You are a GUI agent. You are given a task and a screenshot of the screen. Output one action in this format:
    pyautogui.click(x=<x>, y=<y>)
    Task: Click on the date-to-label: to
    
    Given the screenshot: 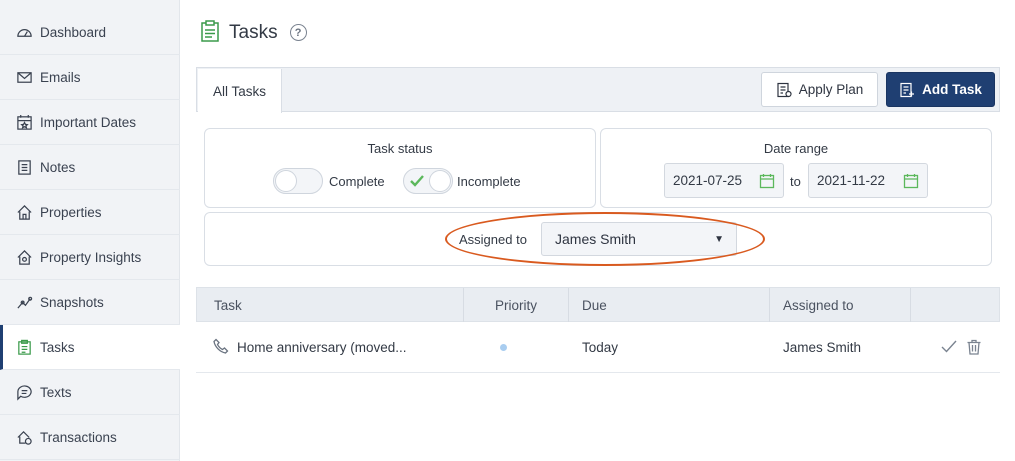 What is the action you would take?
    pyautogui.click(x=795, y=181)
    